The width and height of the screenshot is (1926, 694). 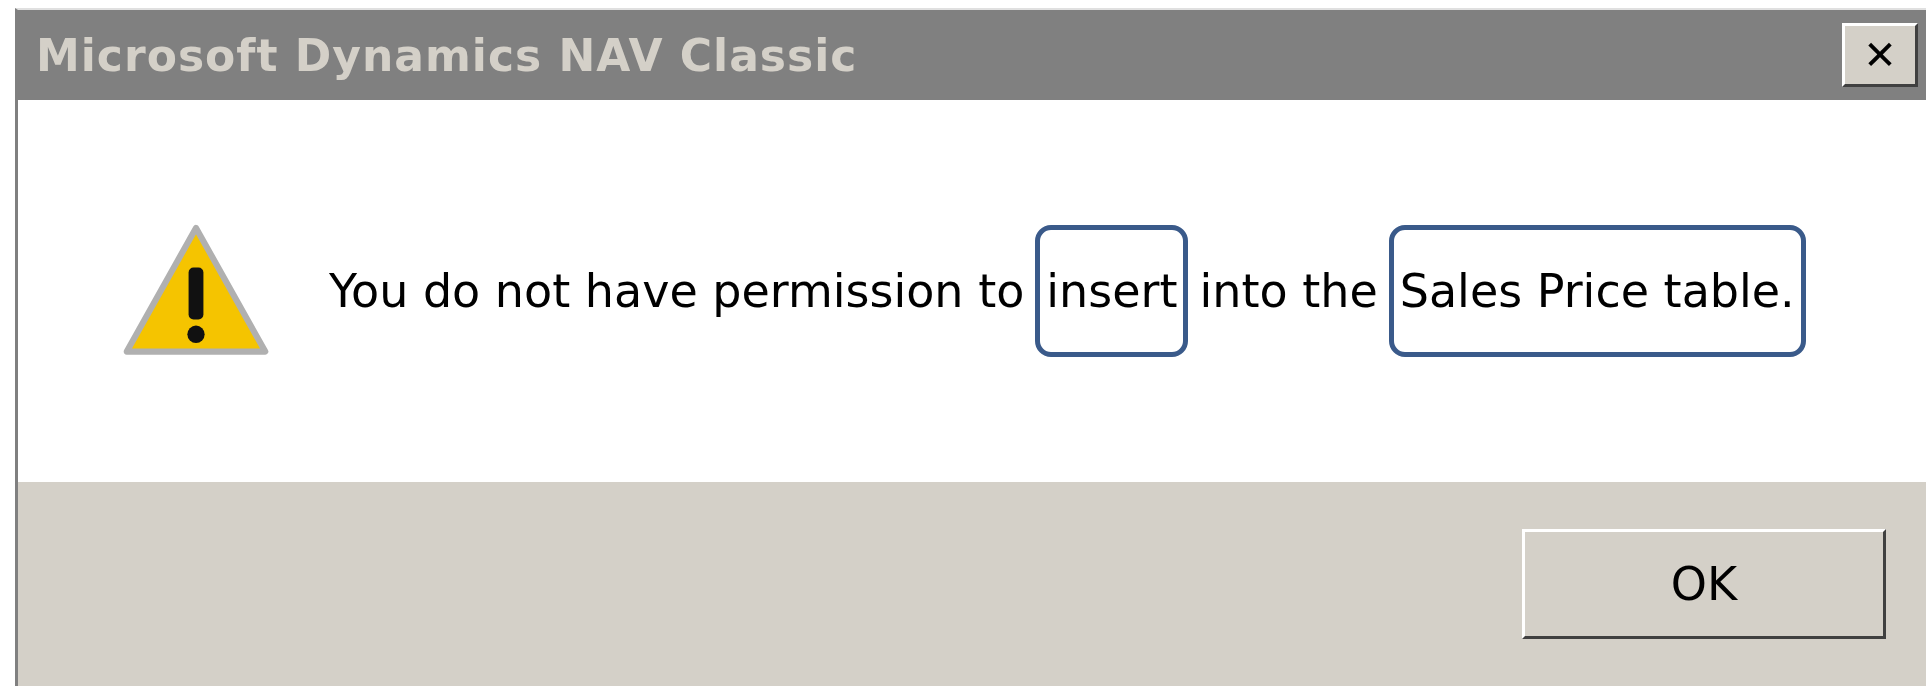 I want to click on highlighted-text: Sales Price table., so click(x=1597, y=291).